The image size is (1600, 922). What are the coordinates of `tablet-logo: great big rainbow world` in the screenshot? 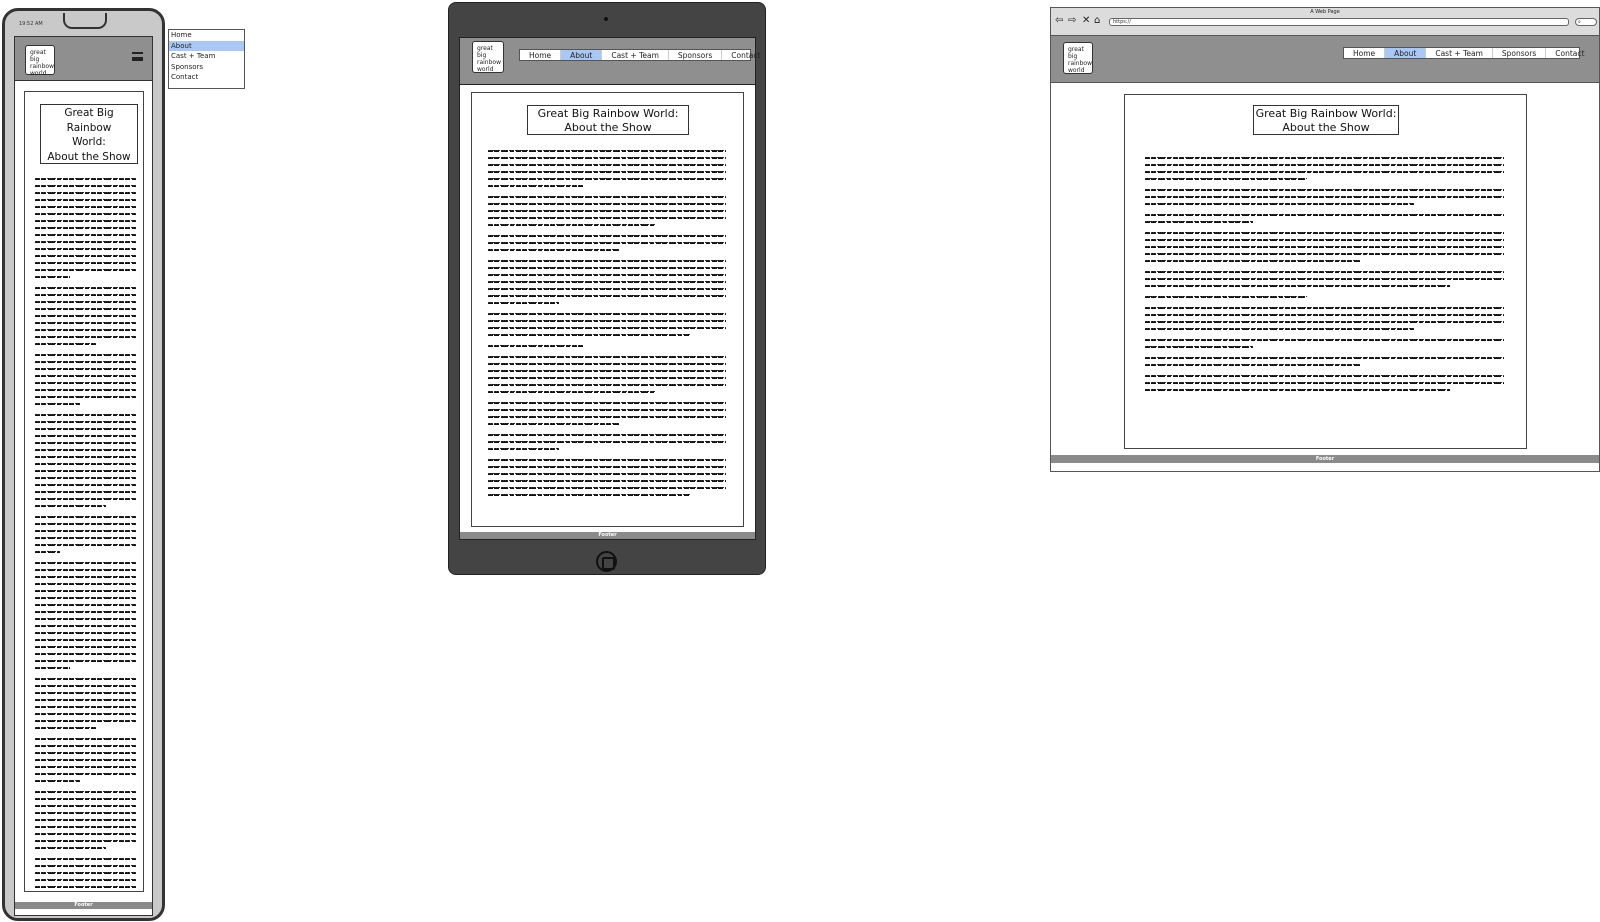 It's located at (488, 57).